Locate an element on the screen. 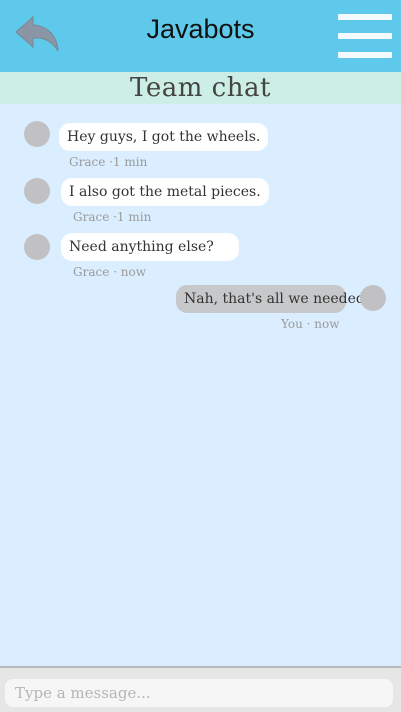 This screenshot has width=401, height=712. message-bubble: I also got the metal pieces. is located at coordinates (165, 192).